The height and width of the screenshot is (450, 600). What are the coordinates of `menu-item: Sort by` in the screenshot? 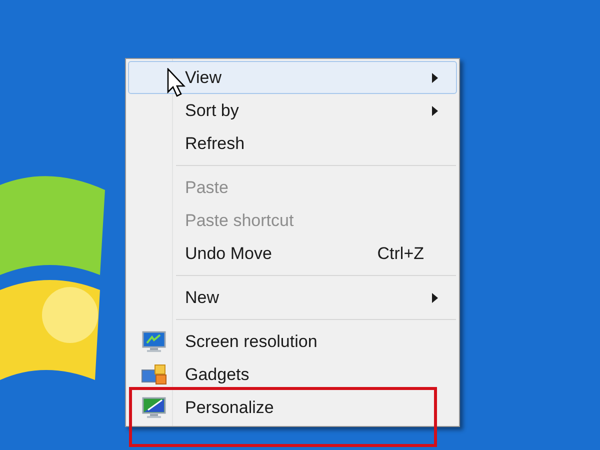 It's located at (292, 110).